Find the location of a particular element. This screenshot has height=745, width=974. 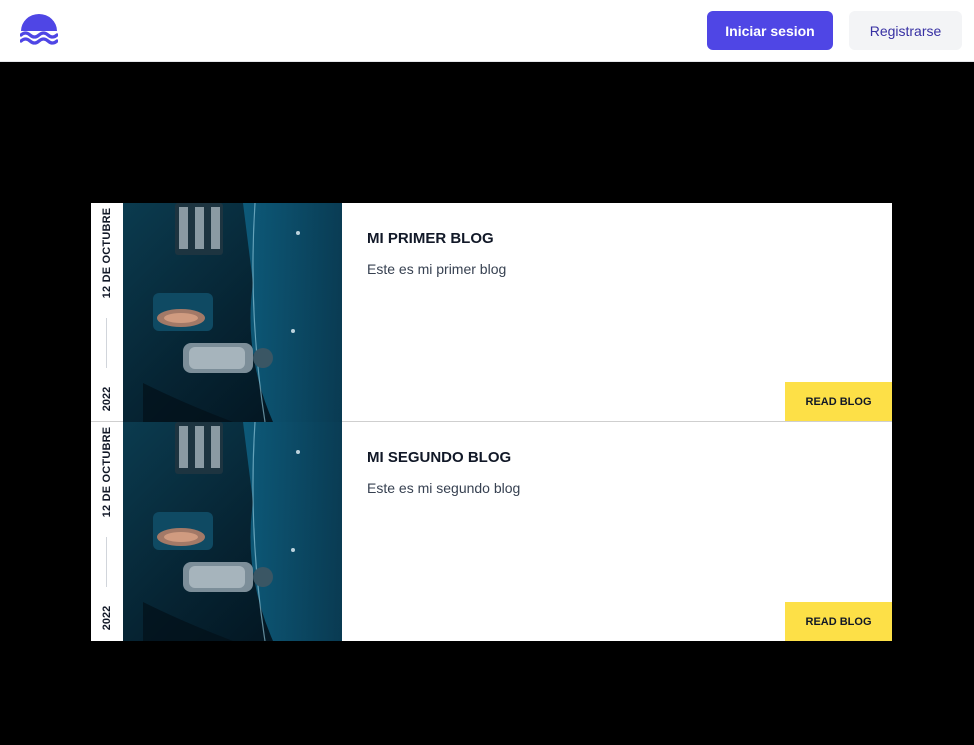

register-button: Registrarse is located at coordinates (905, 30).